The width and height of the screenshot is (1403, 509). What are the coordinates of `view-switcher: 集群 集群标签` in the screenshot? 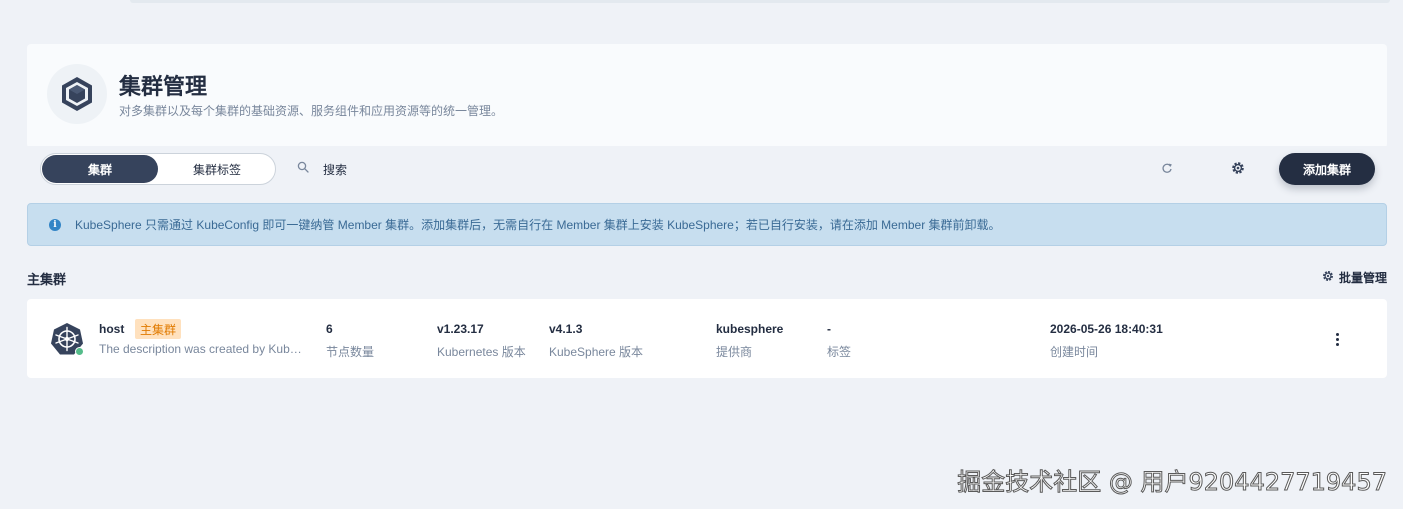 It's located at (158, 169).